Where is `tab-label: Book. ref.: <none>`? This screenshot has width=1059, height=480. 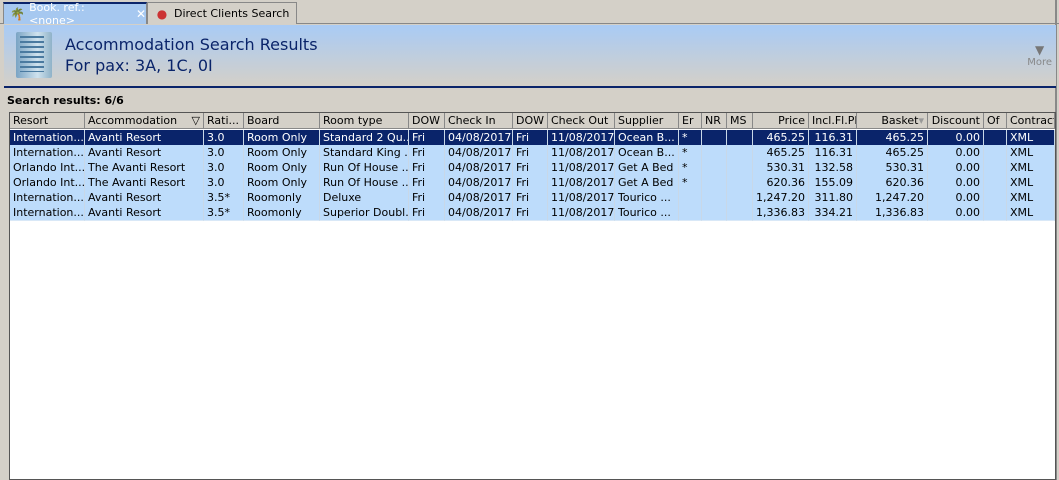
tab-label: Book. ref.: <none> is located at coordinates (57, 14).